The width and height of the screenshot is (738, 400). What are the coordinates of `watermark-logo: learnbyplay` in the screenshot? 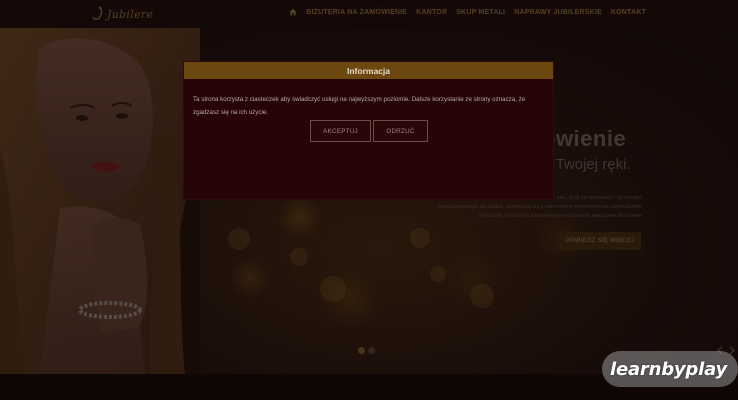 It's located at (670, 369).